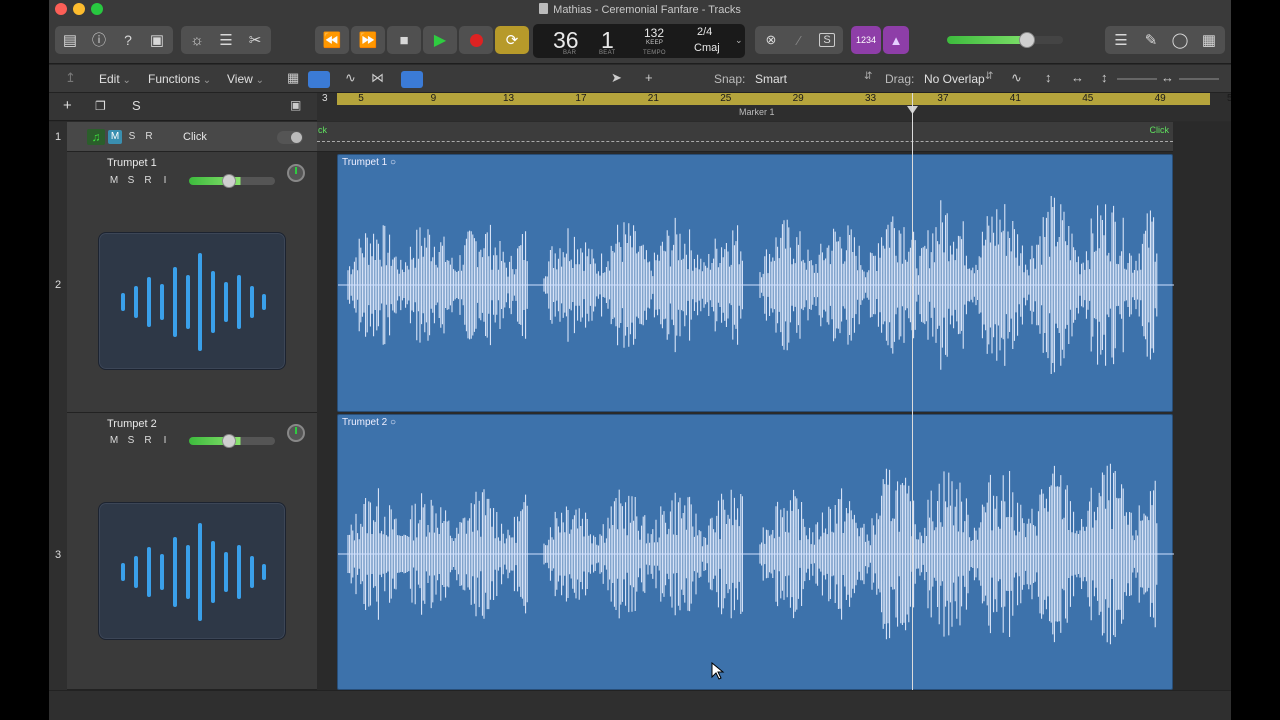 This screenshot has width=1280, height=720. What do you see at coordinates (350, 78) in the screenshot?
I see `automation-icon: ∿` at bounding box center [350, 78].